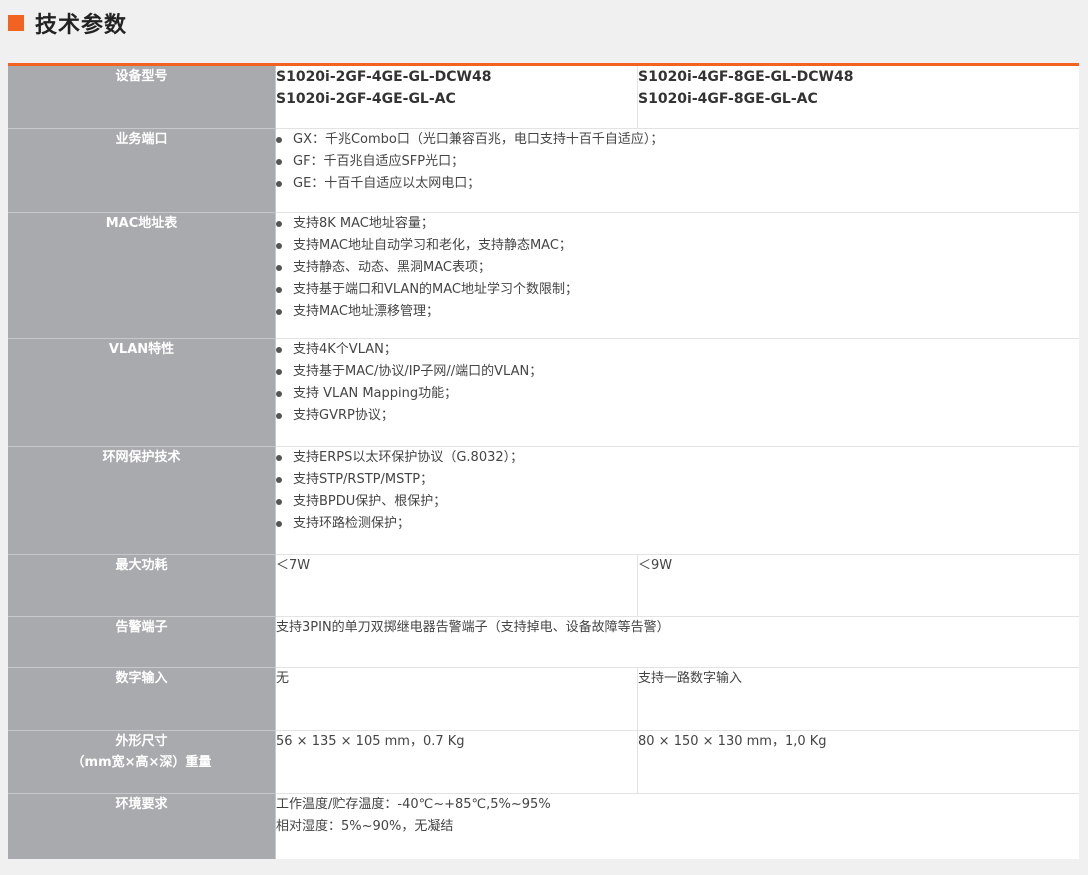 Image resolution: width=1088 pixels, height=875 pixels. What do you see at coordinates (384, 77) in the screenshot?
I see `model-name: S1020i-2GF-4GE-GL-DCW48` at bounding box center [384, 77].